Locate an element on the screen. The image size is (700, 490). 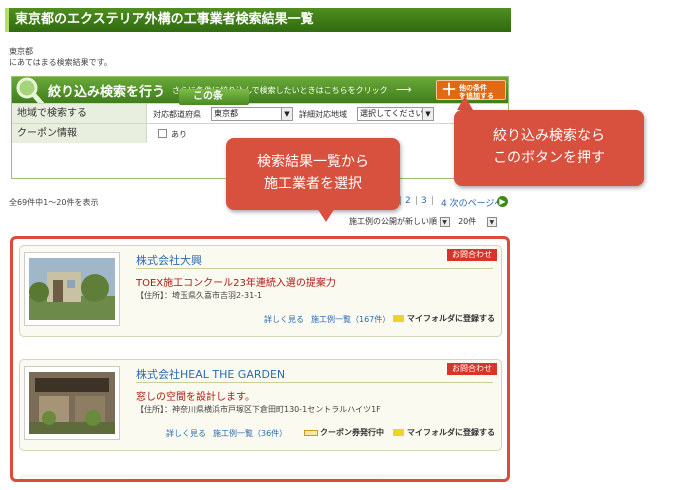
page-link-2: 2 is located at coordinates (408, 201).